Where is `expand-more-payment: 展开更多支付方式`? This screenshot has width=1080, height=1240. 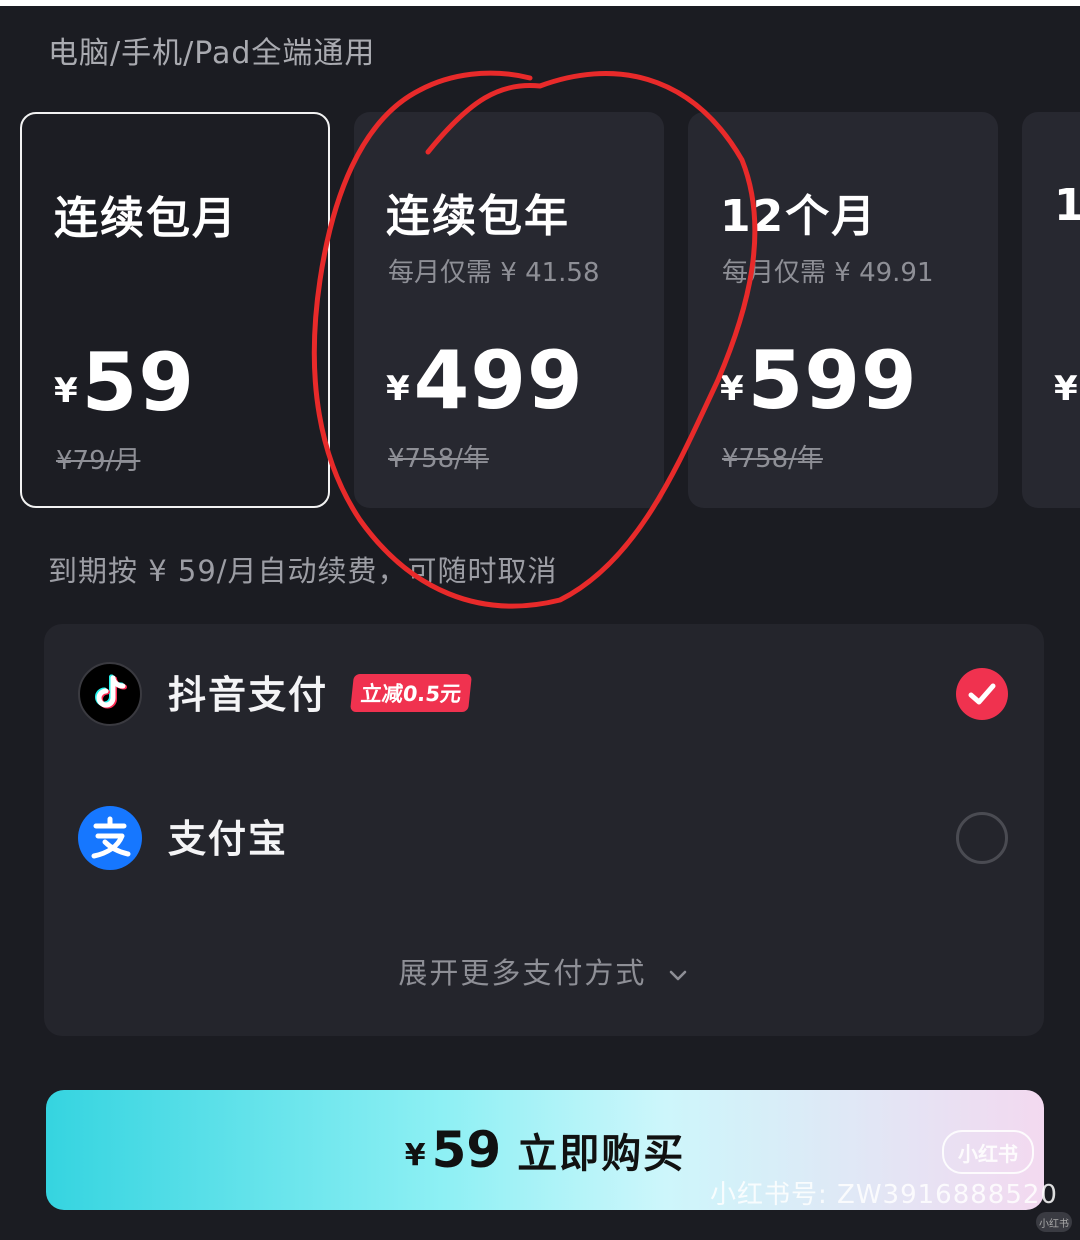 expand-more-payment: 展开更多支付方式 is located at coordinates (544, 971).